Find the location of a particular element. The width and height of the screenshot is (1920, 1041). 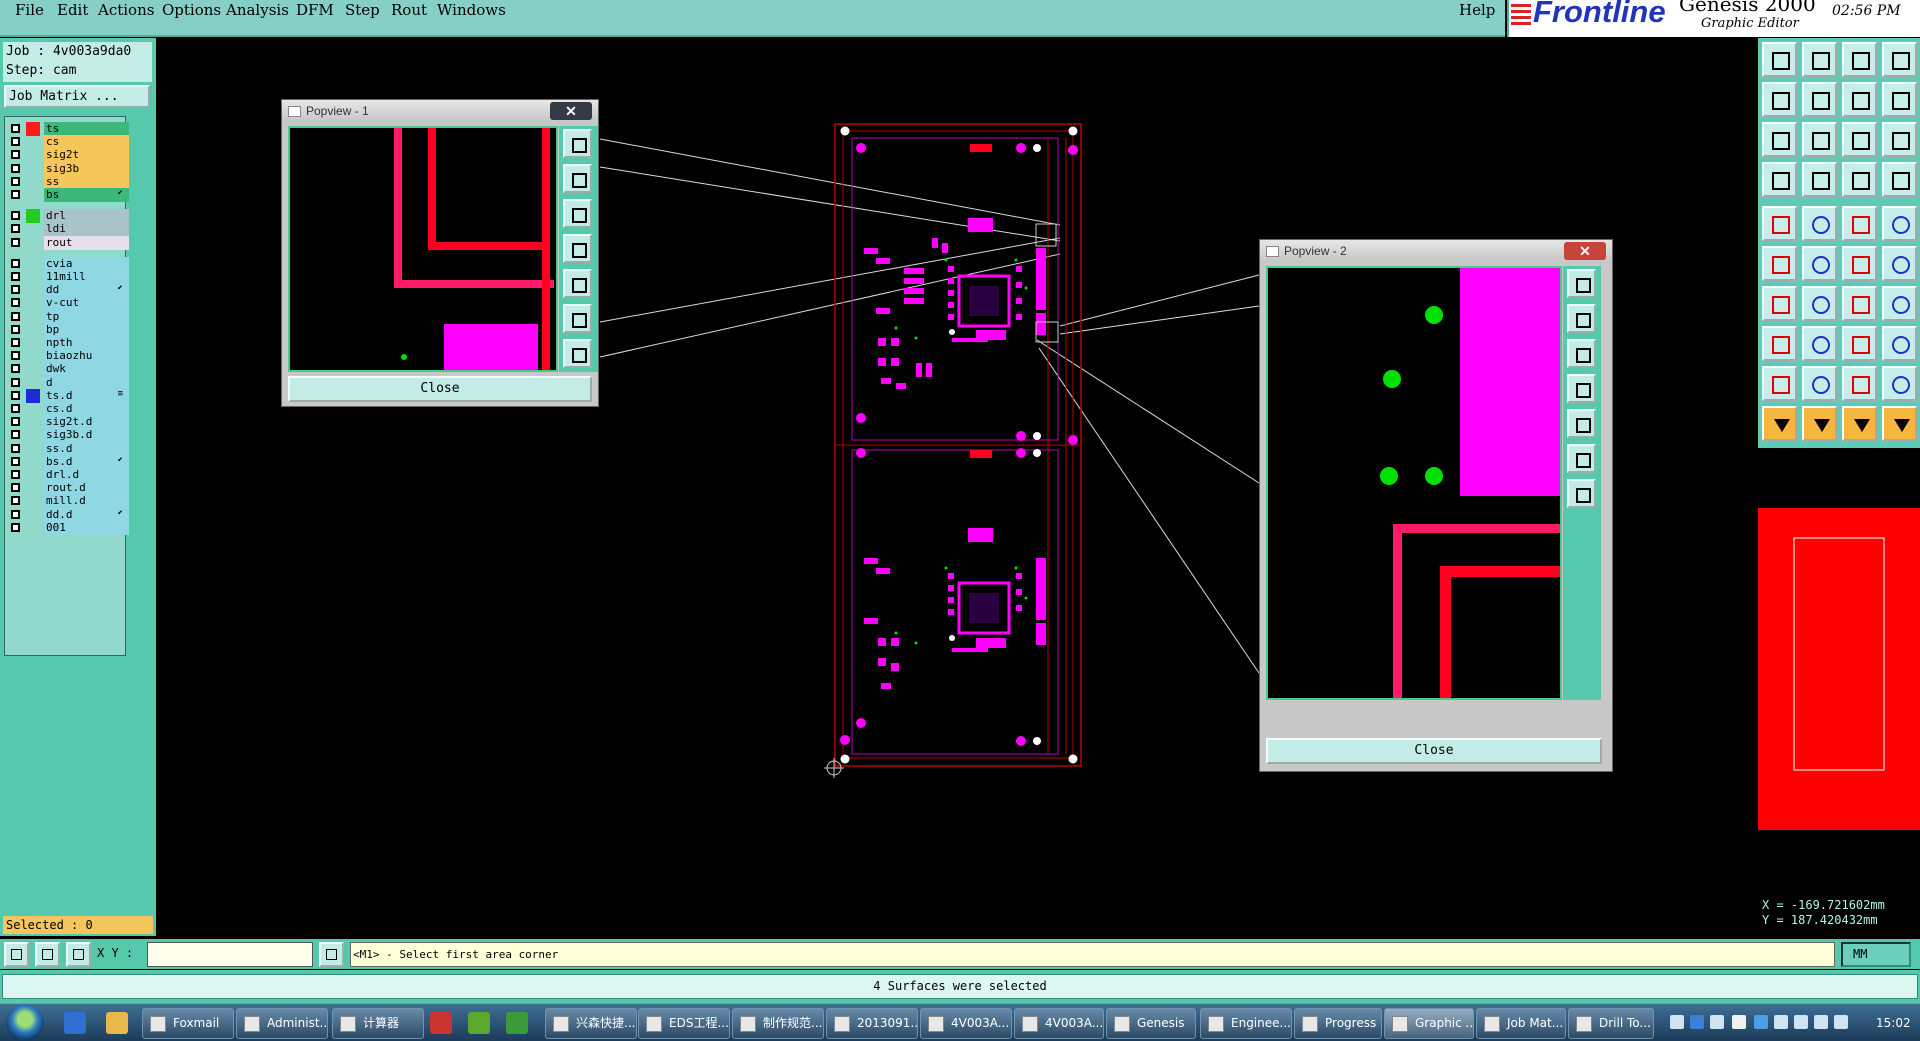

layer-row-tp: tp is located at coordinates (68, 316).